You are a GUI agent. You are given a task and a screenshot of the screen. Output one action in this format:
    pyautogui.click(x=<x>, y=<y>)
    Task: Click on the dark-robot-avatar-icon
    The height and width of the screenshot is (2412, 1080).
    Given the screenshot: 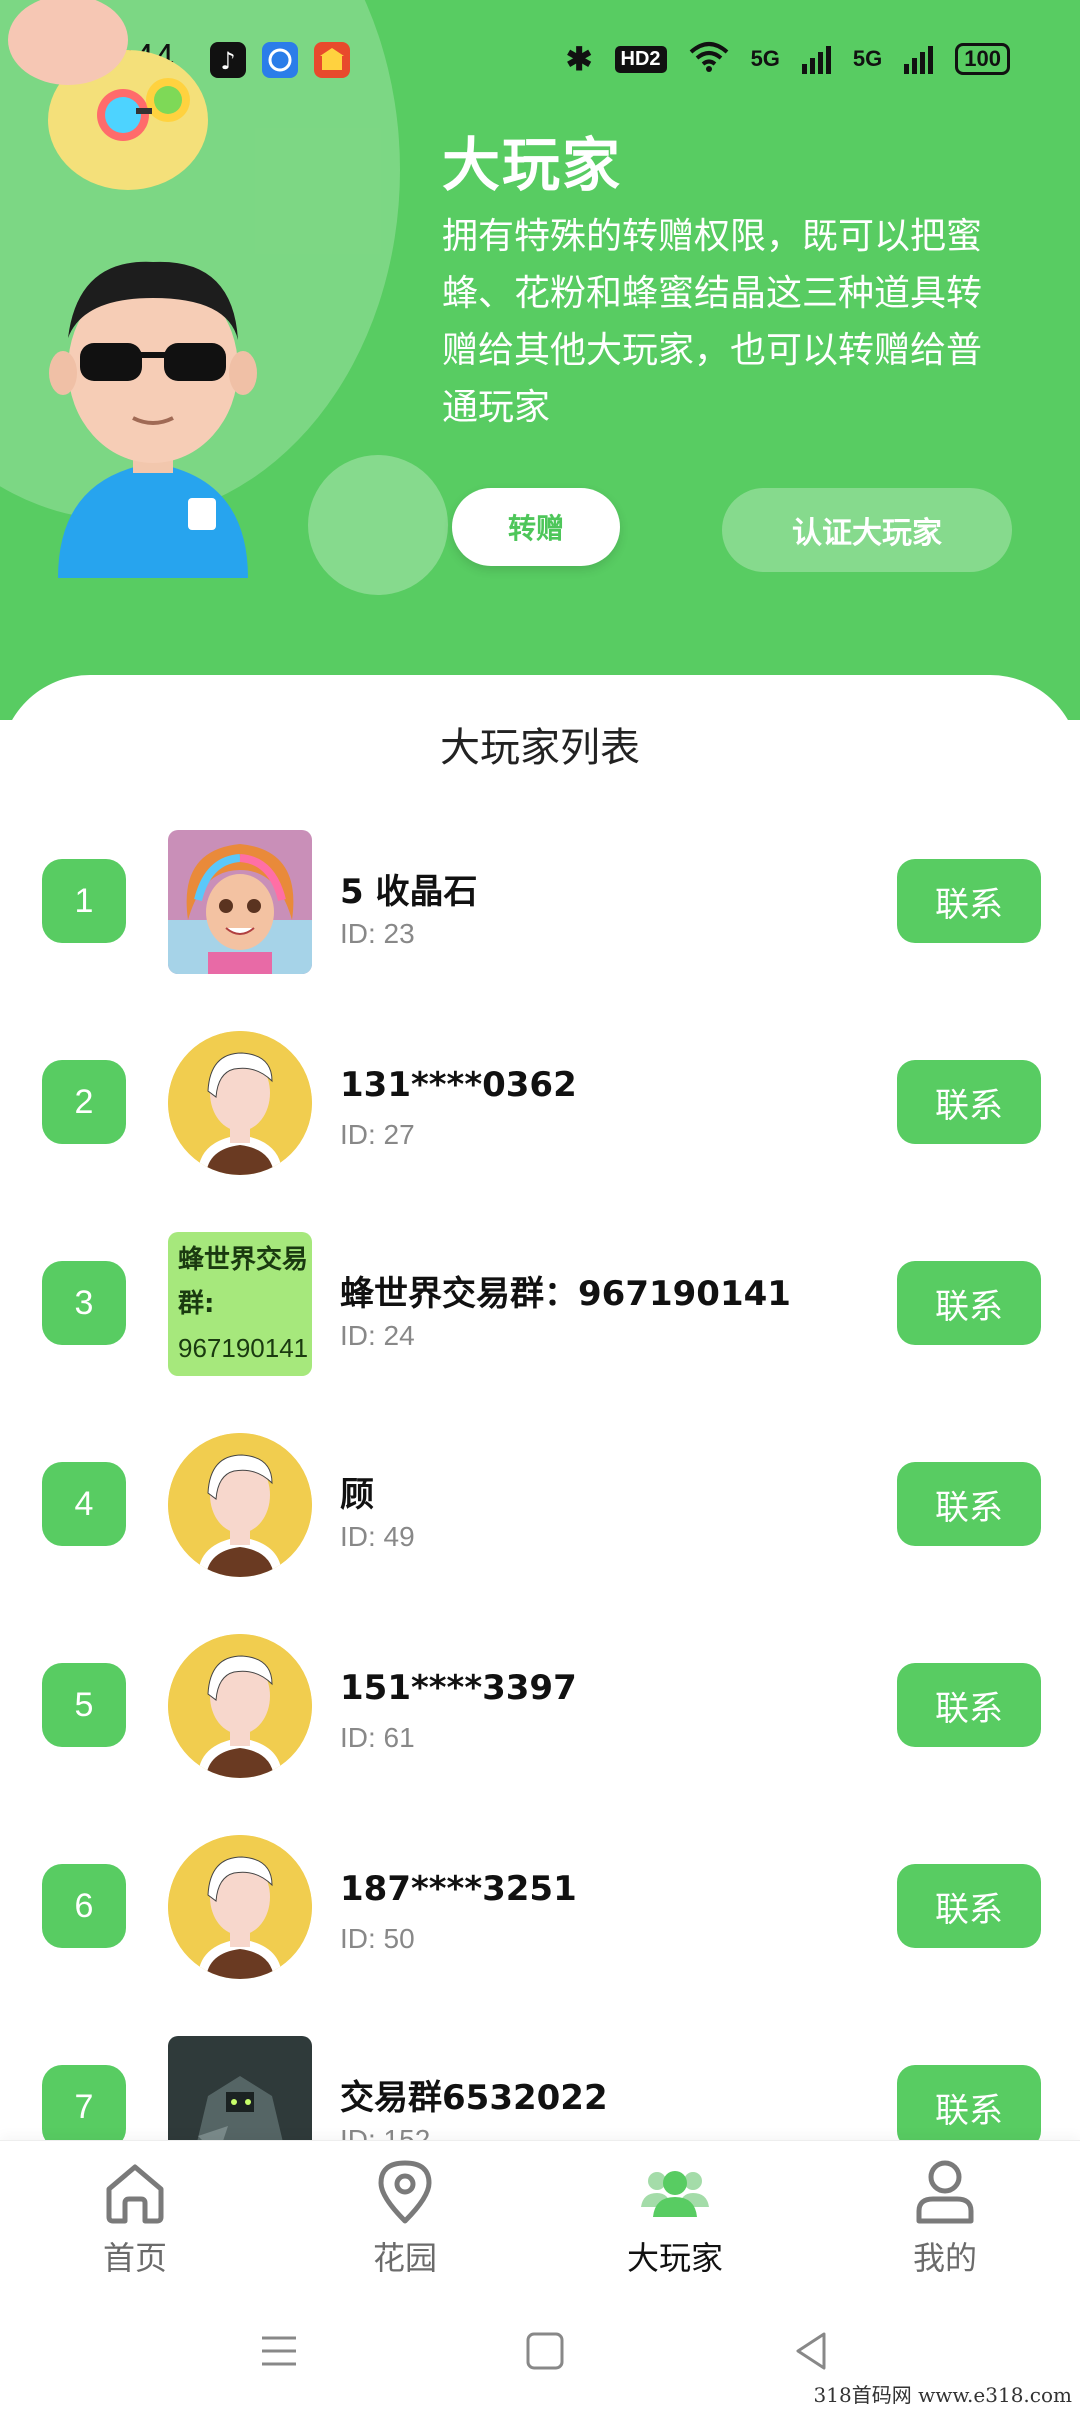 What is the action you would take?
    pyautogui.click(x=240, y=2090)
    